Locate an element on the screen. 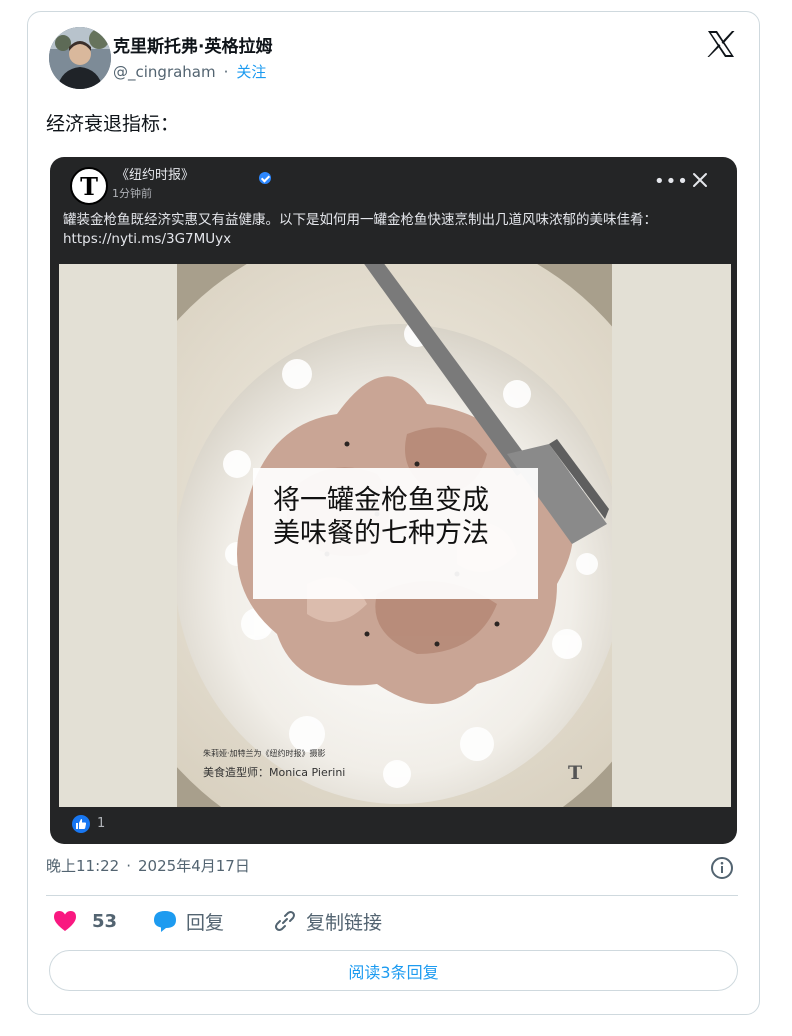 This screenshot has height=1036, width=792. nyt-watermark-icon: T is located at coordinates (575, 773).